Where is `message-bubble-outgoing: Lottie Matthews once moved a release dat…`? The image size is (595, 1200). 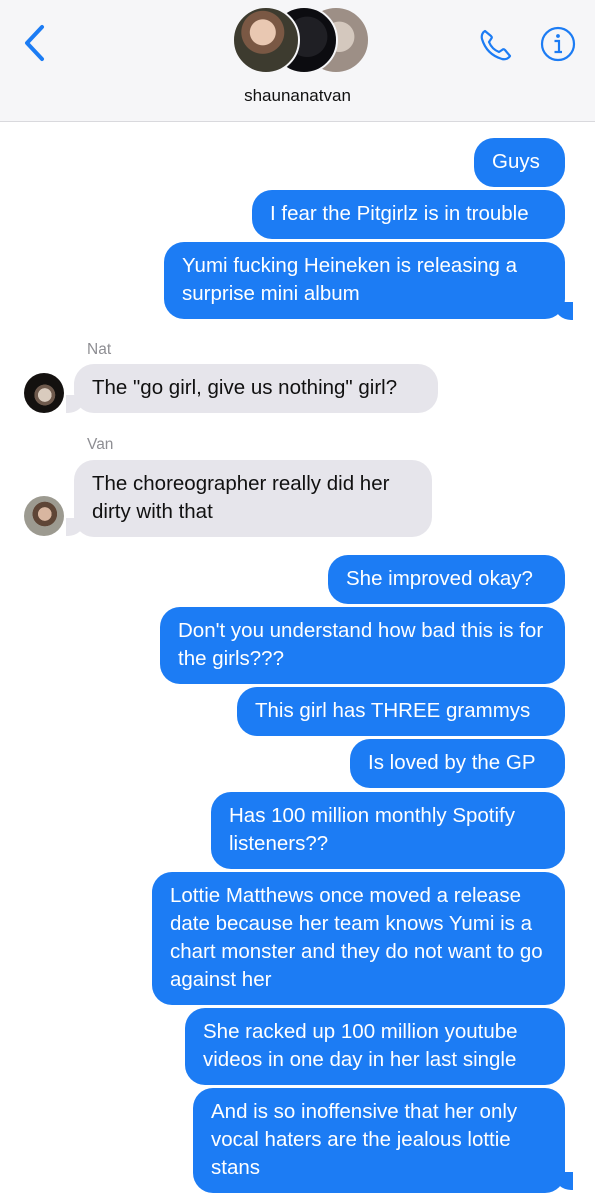
message-bubble-outgoing: Lottie Matthews once moved a release dat… is located at coordinates (358, 938).